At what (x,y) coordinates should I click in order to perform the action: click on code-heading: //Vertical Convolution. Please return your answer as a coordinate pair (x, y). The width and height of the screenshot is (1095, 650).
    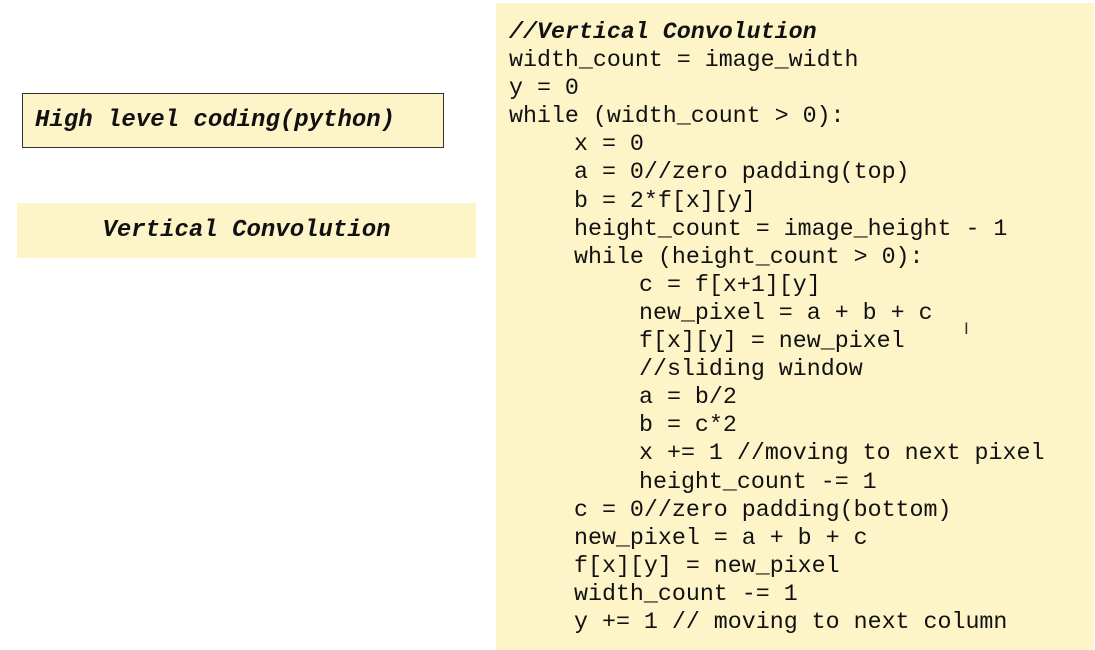
    Looking at the image, I should click on (663, 32).